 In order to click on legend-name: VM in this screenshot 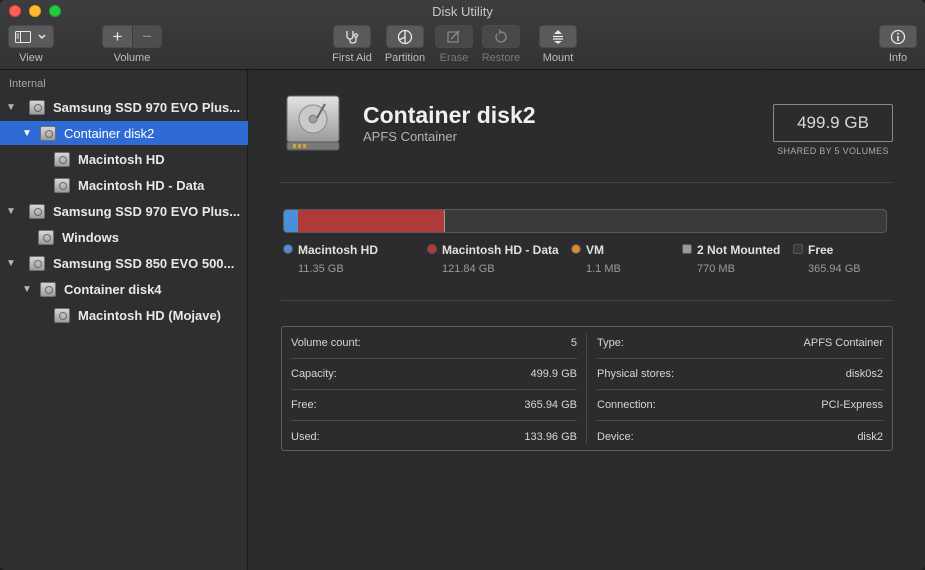, I will do `click(595, 250)`.